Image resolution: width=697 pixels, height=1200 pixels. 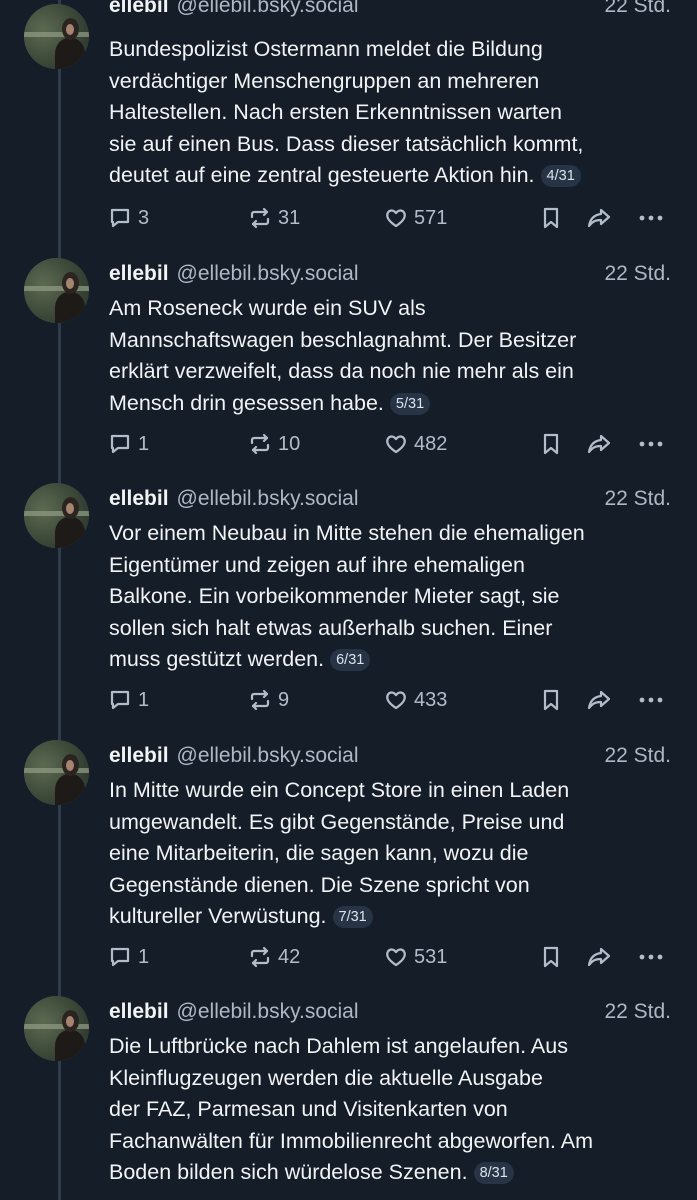 What do you see at coordinates (308, 1109) in the screenshot?
I see `post-text-line: der FAZ, Parmesan und Visitenkarten von` at bounding box center [308, 1109].